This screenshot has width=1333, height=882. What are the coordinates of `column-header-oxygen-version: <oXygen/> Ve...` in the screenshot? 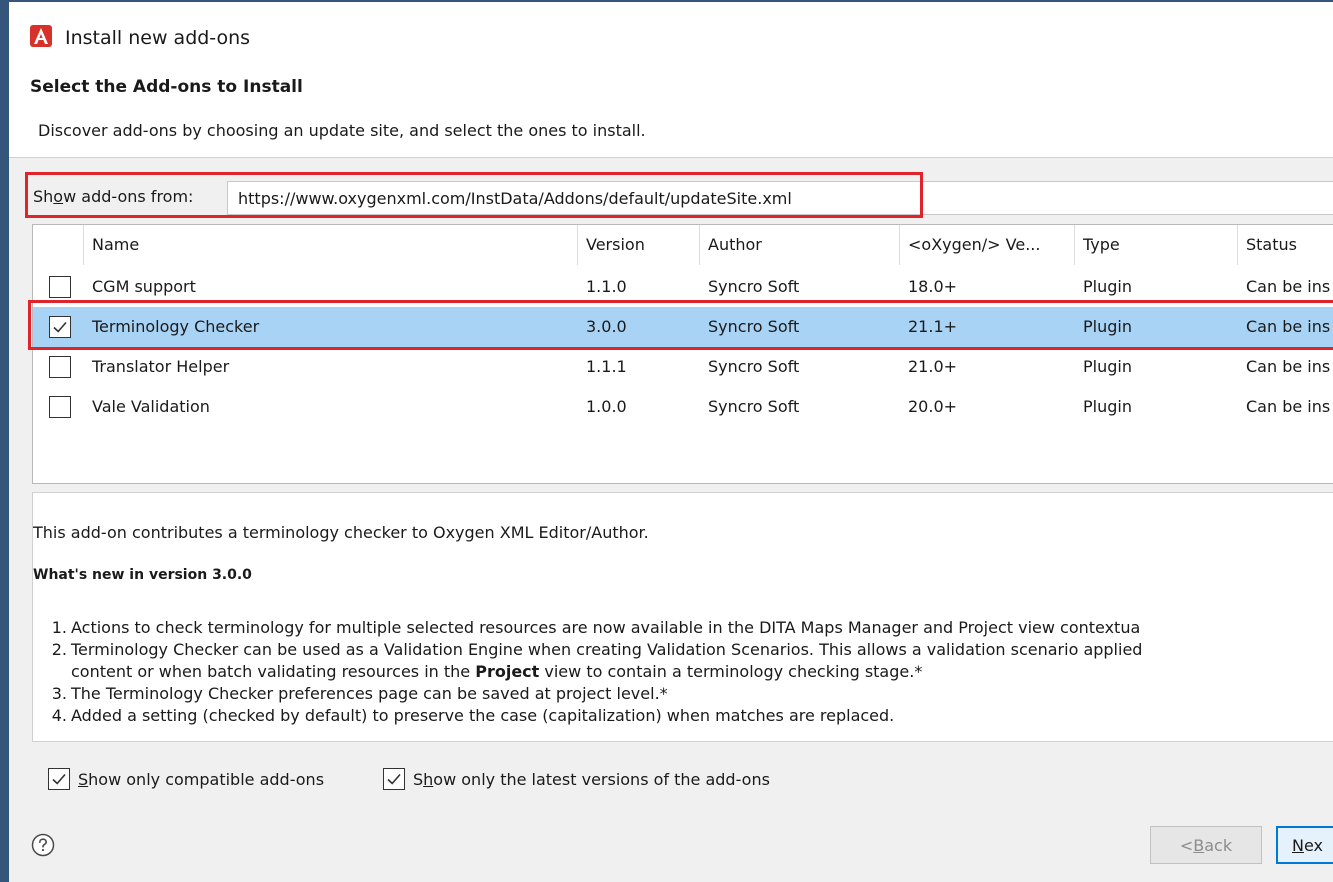 It's located at (987, 245).